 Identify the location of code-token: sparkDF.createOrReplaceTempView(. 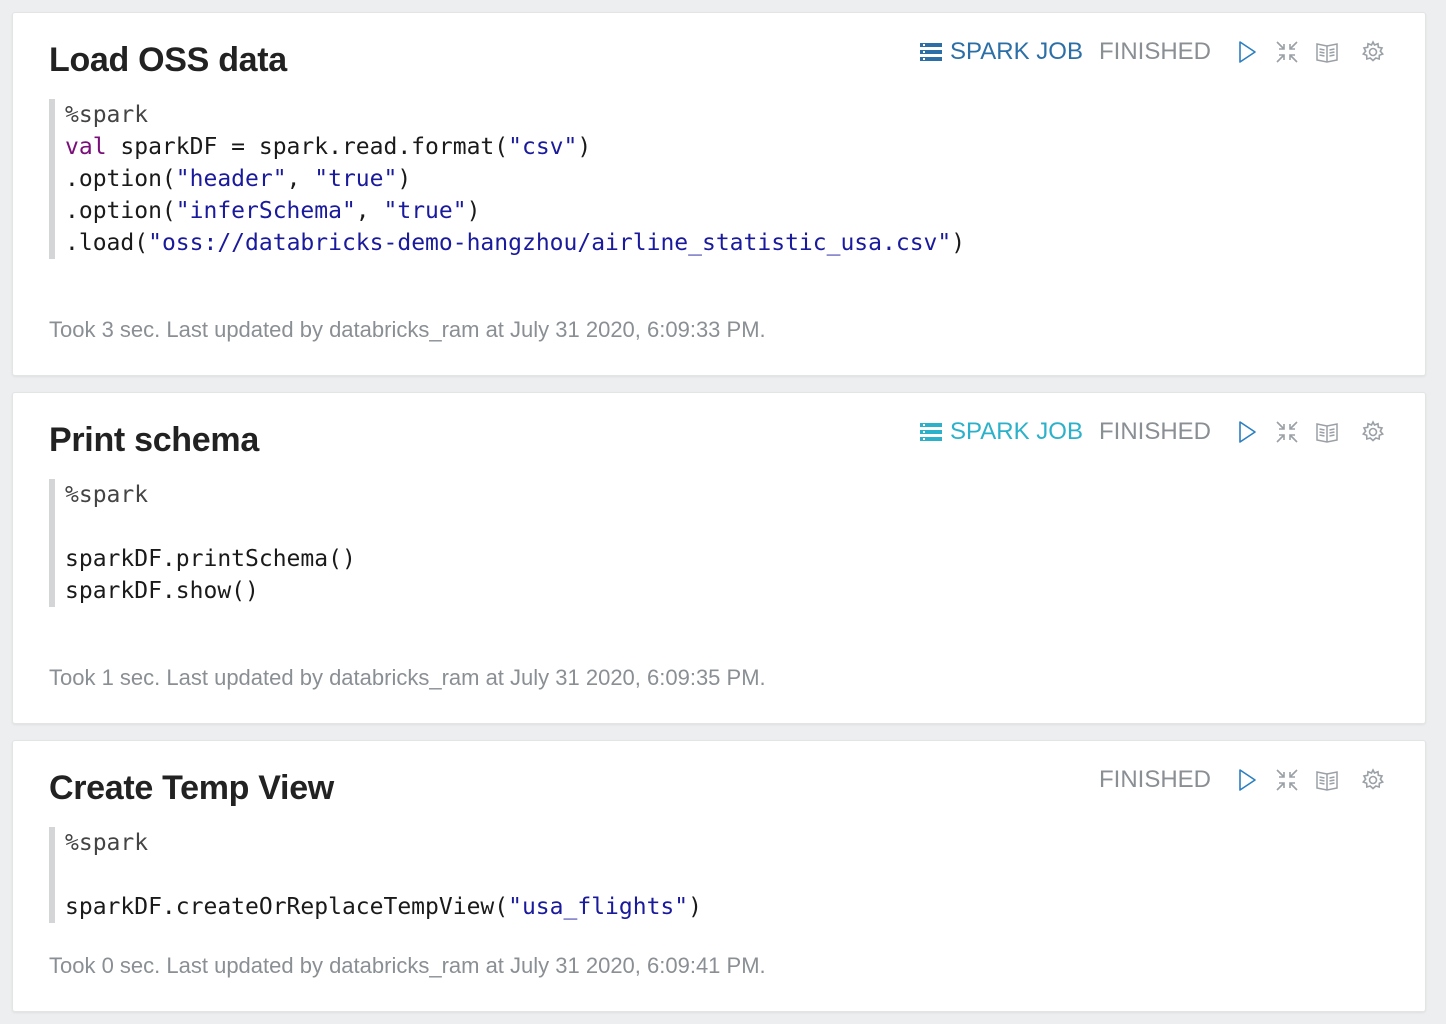
(287, 907).